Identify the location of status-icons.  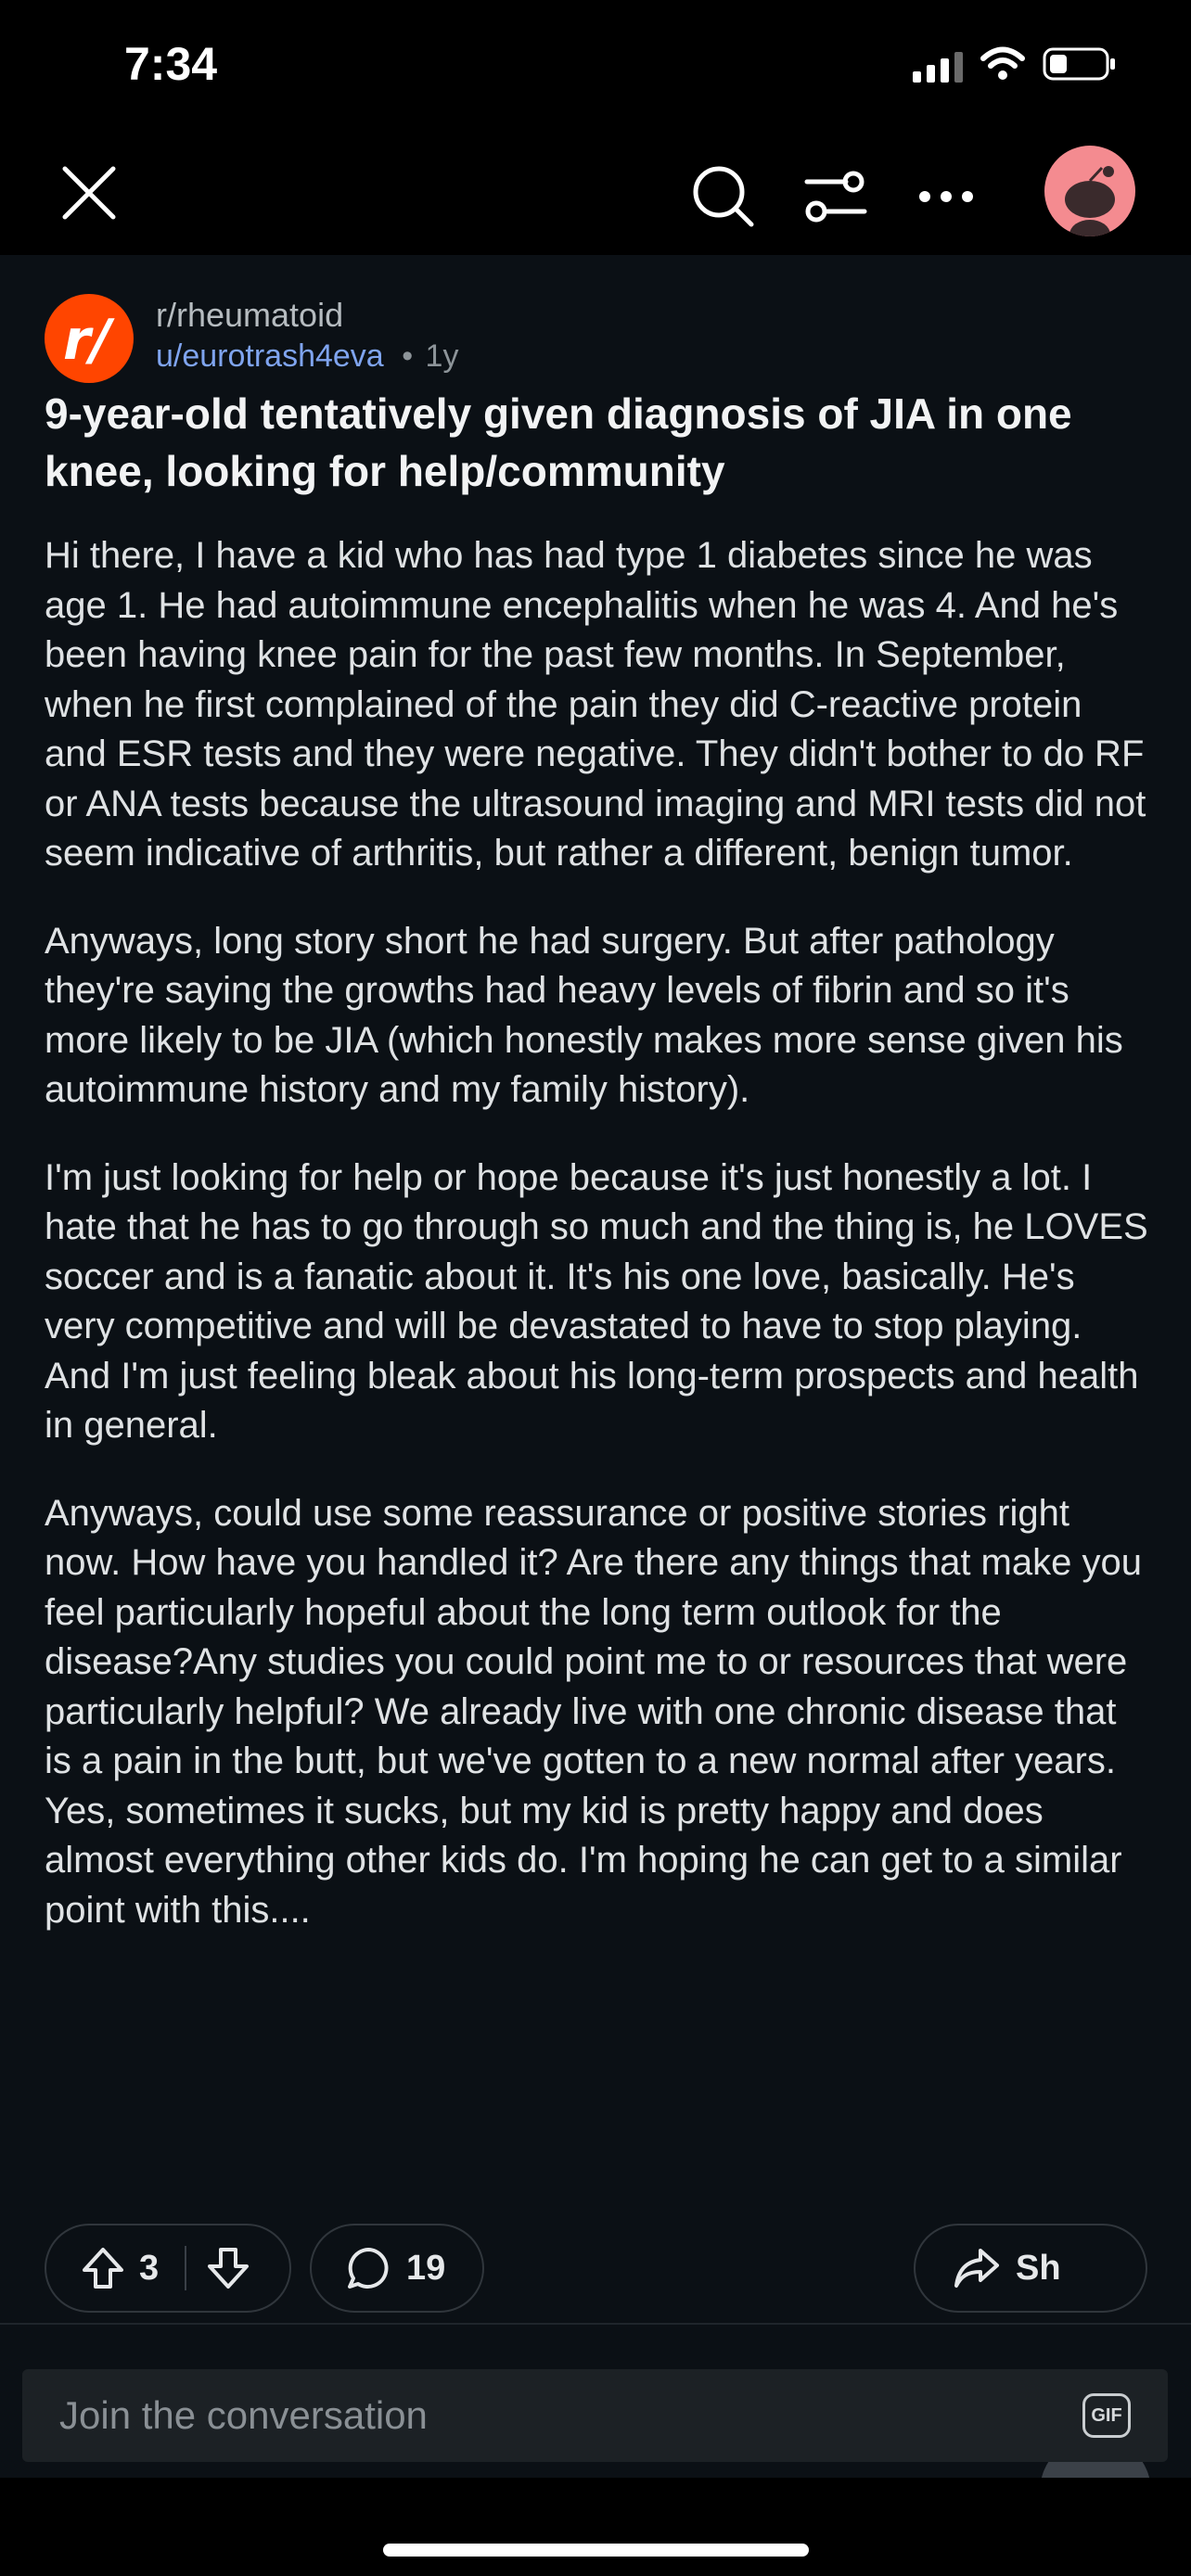
(1015, 66).